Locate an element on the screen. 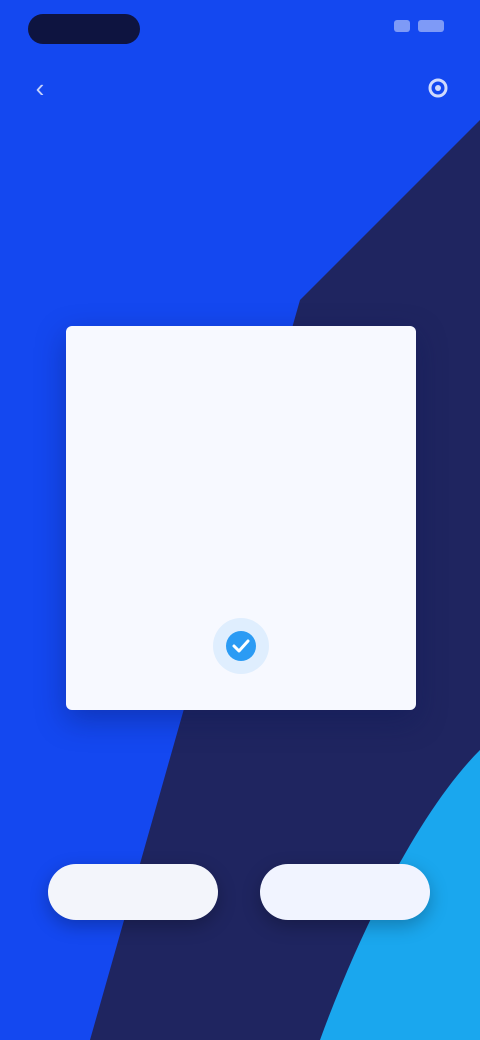  settings-button is located at coordinates (438, 88).